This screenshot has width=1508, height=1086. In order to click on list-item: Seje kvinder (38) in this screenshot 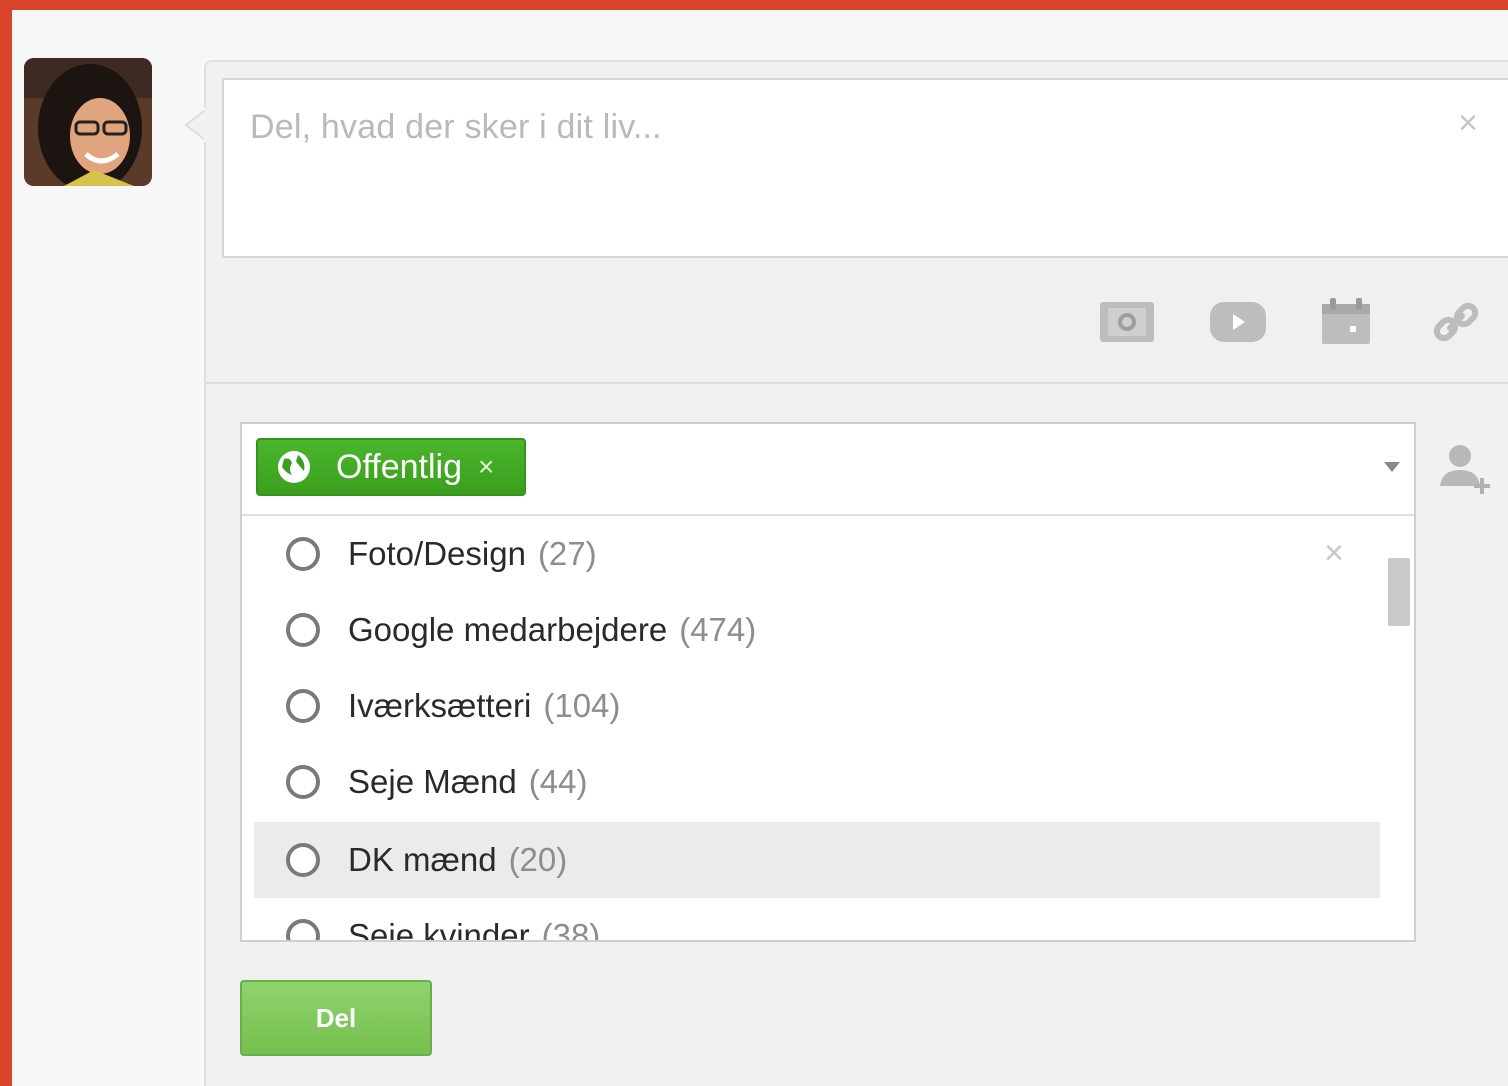, I will do `click(817, 919)`.